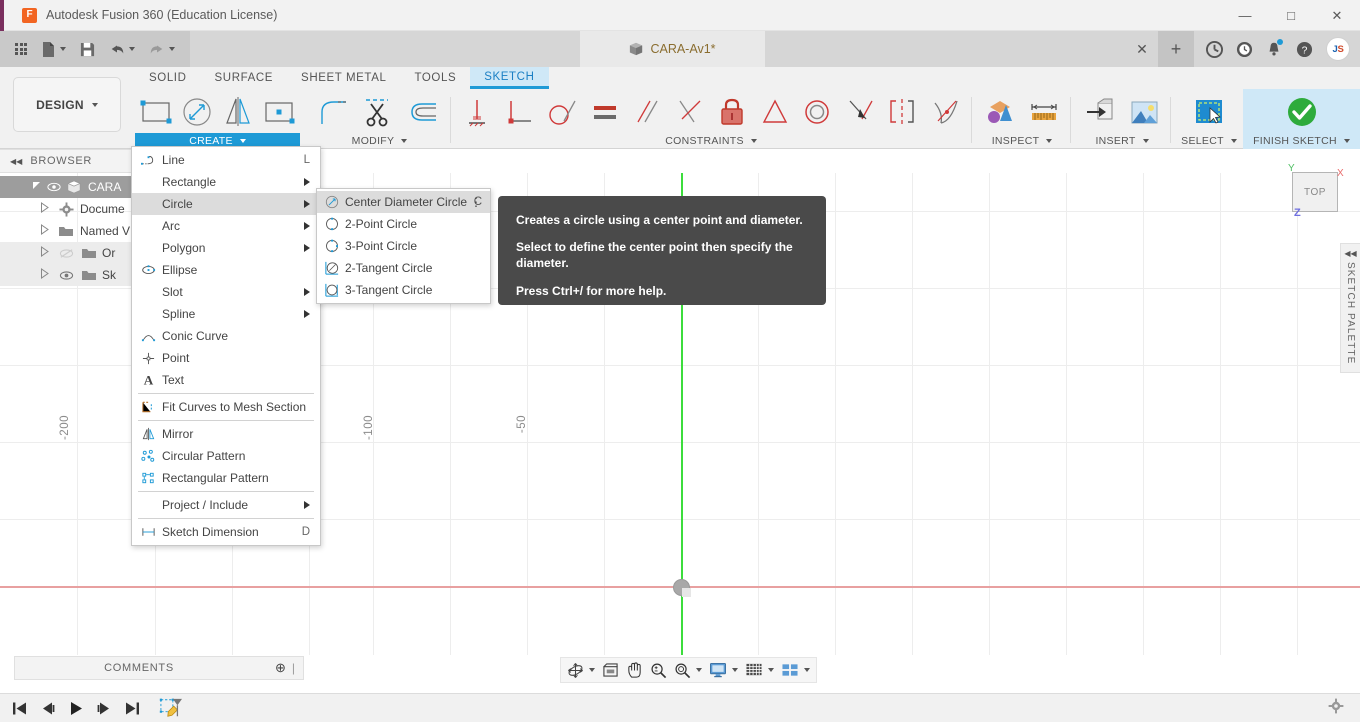  What do you see at coordinates (634, 670) in the screenshot?
I see `pan-icon` at bounding box center [634, 670].